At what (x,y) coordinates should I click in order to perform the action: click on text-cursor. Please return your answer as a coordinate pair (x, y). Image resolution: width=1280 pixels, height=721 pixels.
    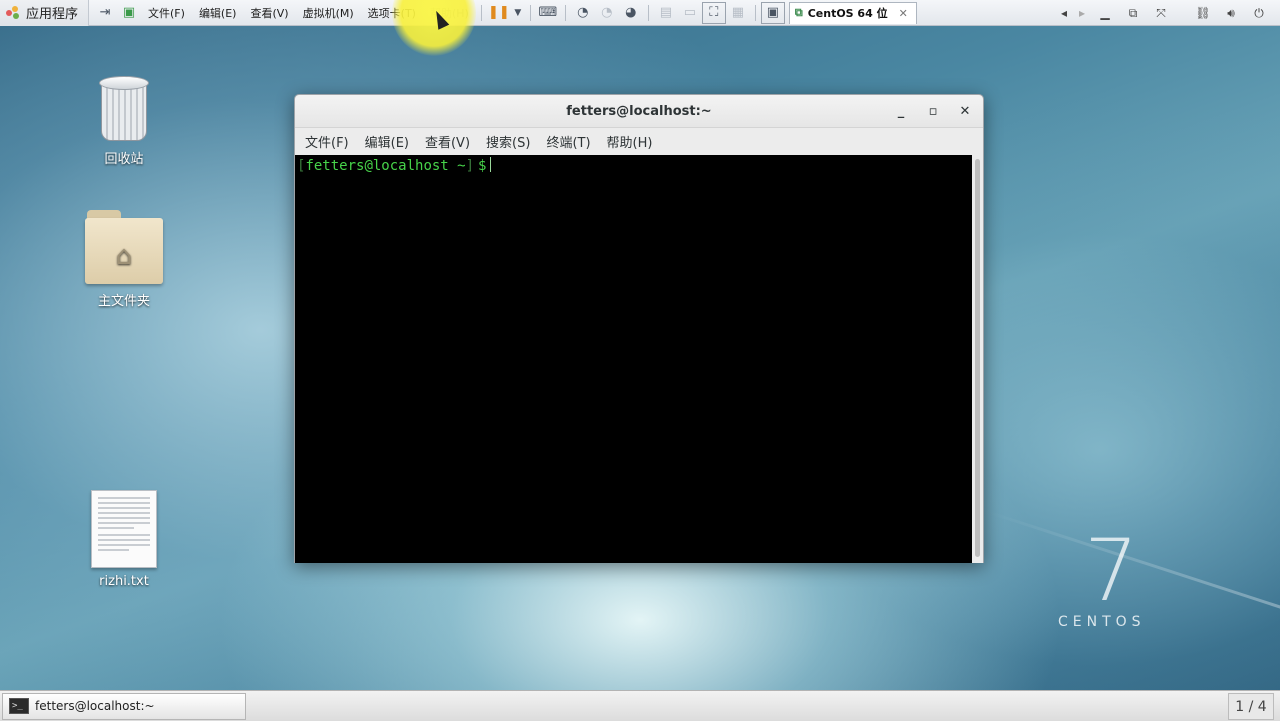
    Looking at the image, I should click on (491, 164).